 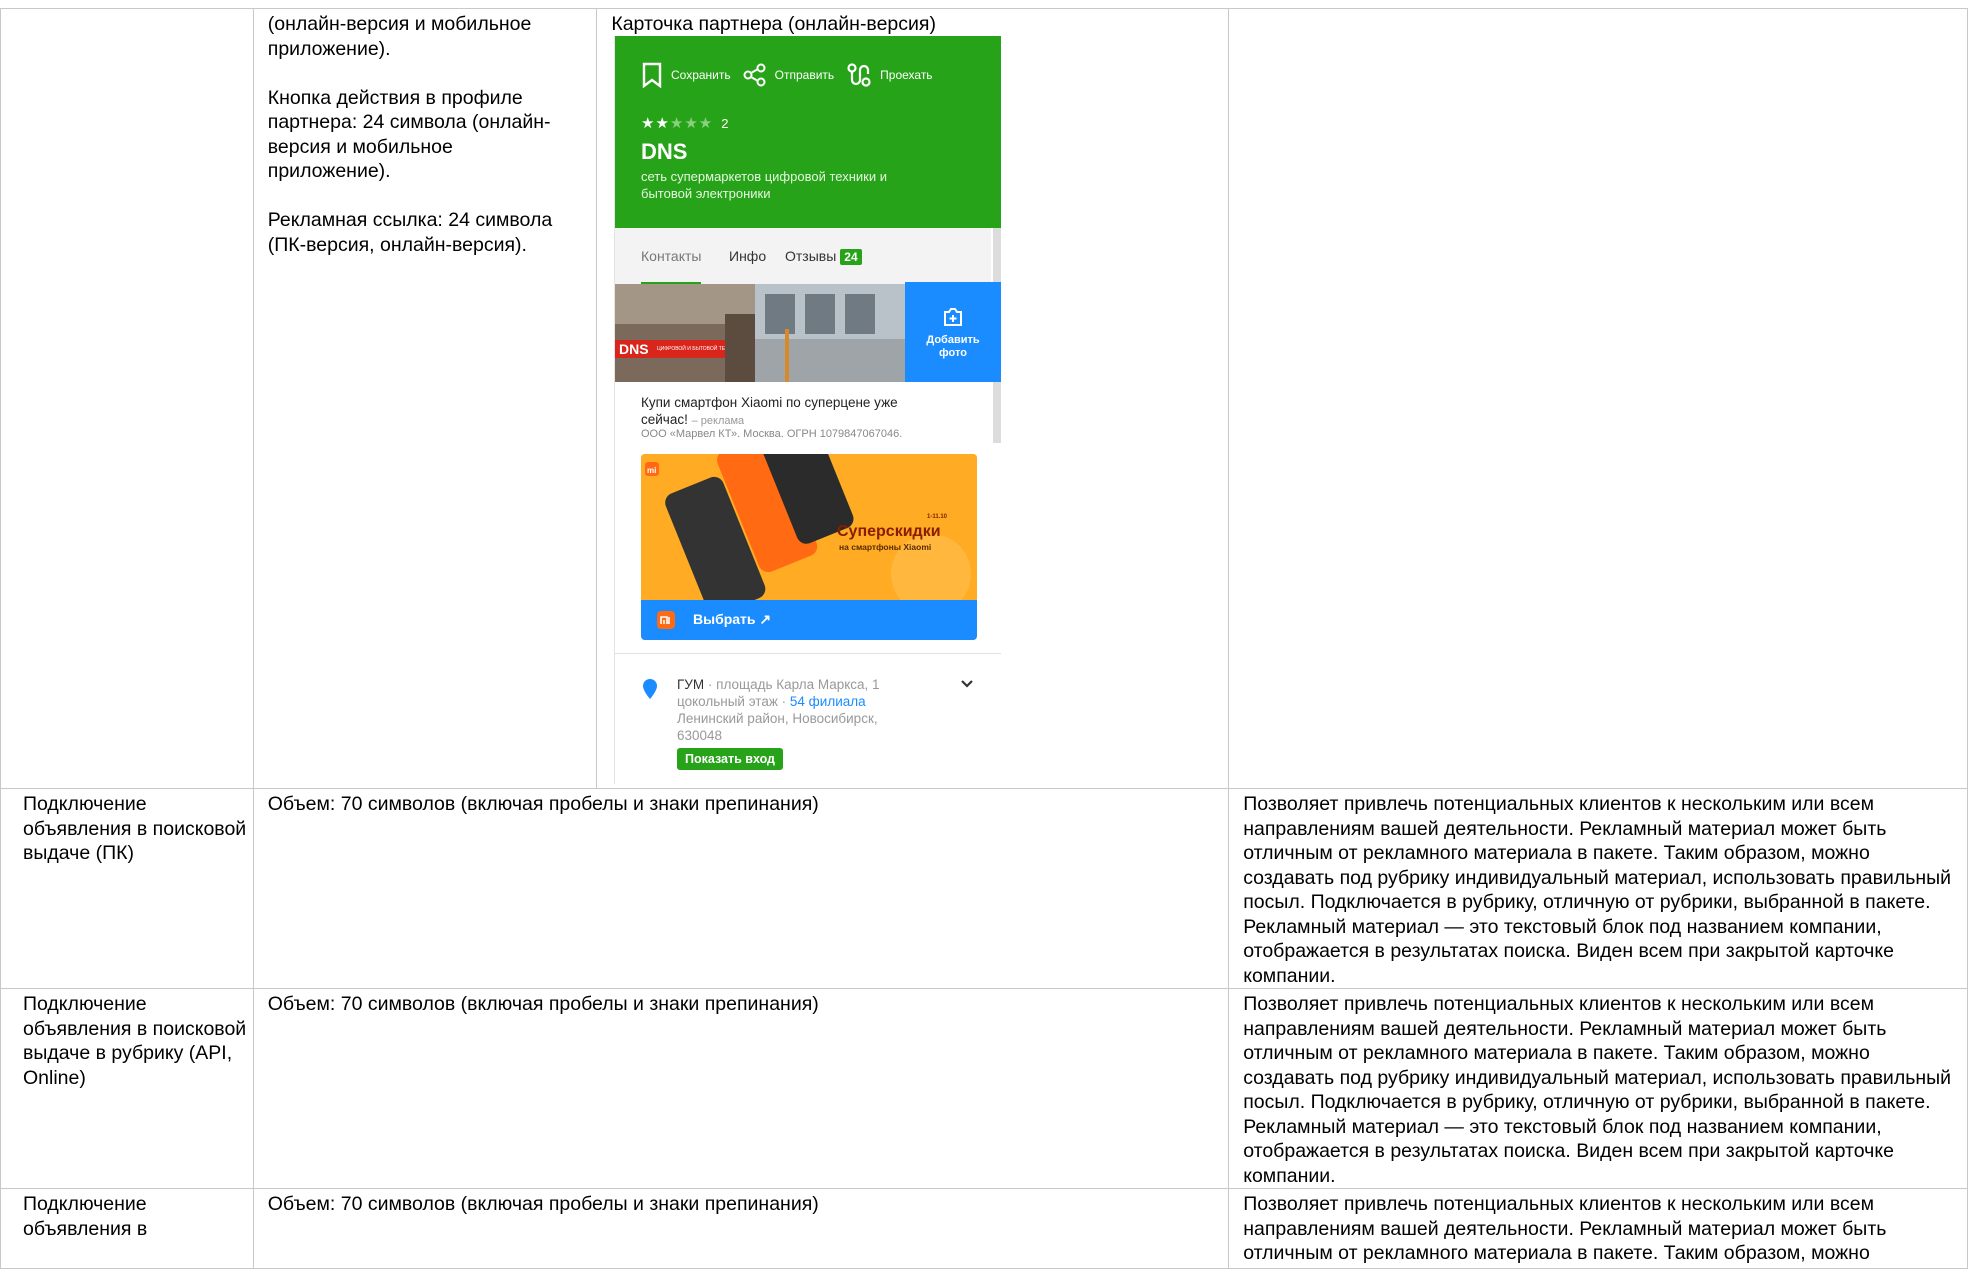 I want to click on share-action: Отправить, so click(x=789, y=75).